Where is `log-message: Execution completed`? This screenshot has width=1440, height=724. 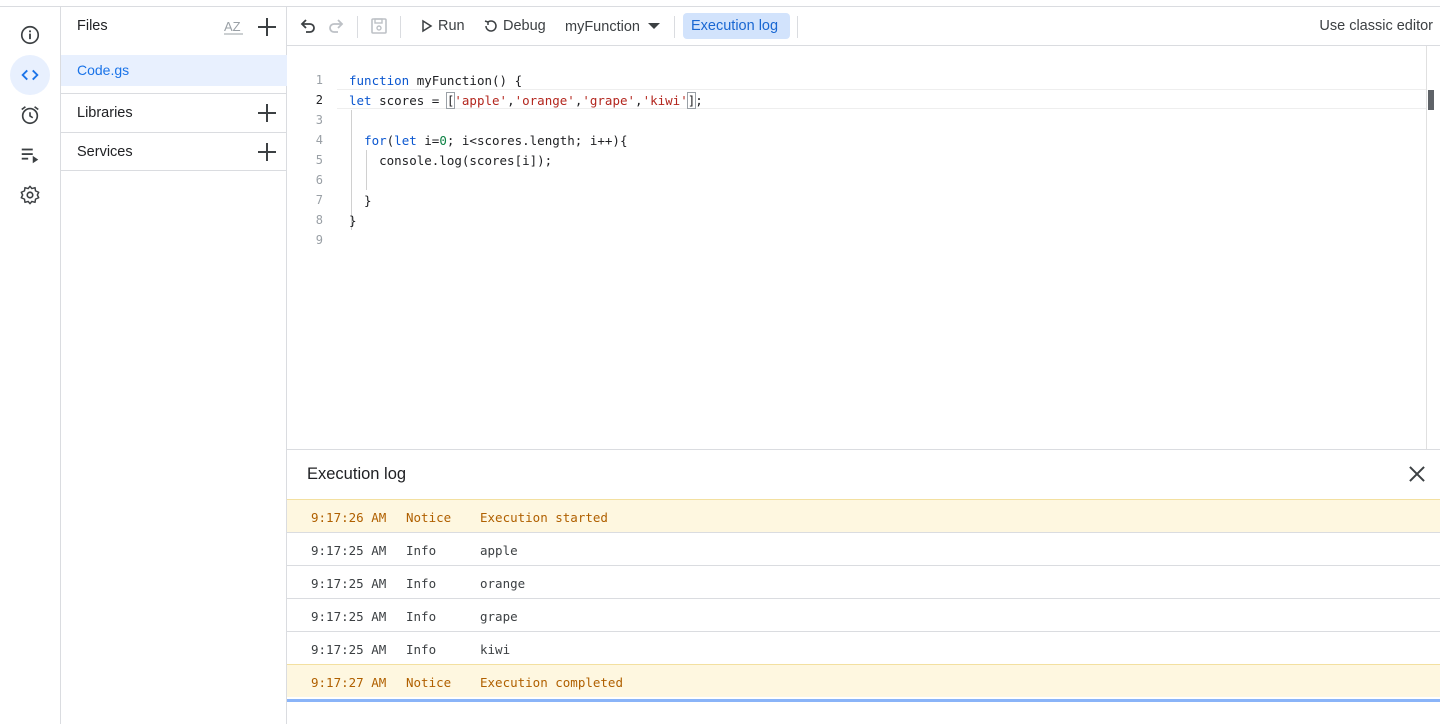 log-message: Execution completed is located at coordinates (551, 682).